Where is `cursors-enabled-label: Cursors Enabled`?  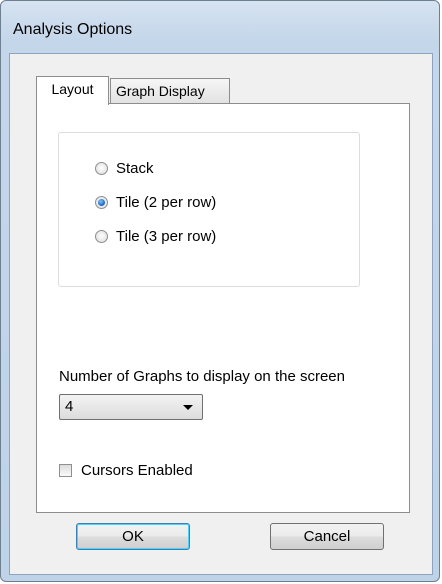
cursors-enabled-label: Cursors Enabled is located at coordinates (137, 470).